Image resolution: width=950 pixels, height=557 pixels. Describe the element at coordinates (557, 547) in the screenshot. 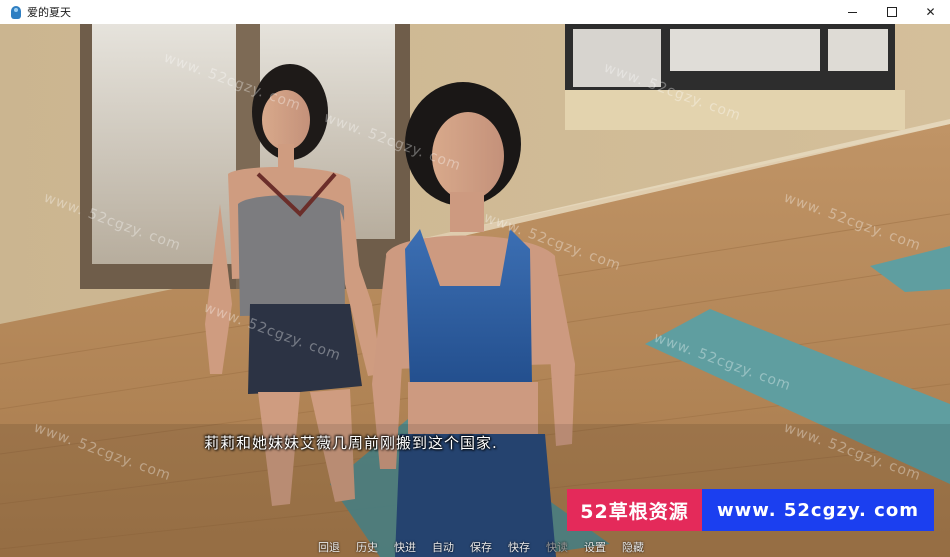

I see `quick-menu-quick-load: 快读` at that location.